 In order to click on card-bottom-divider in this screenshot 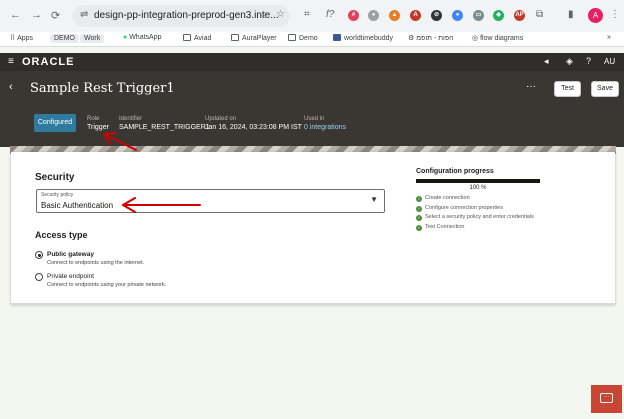, I will do `click(313, 304)`.